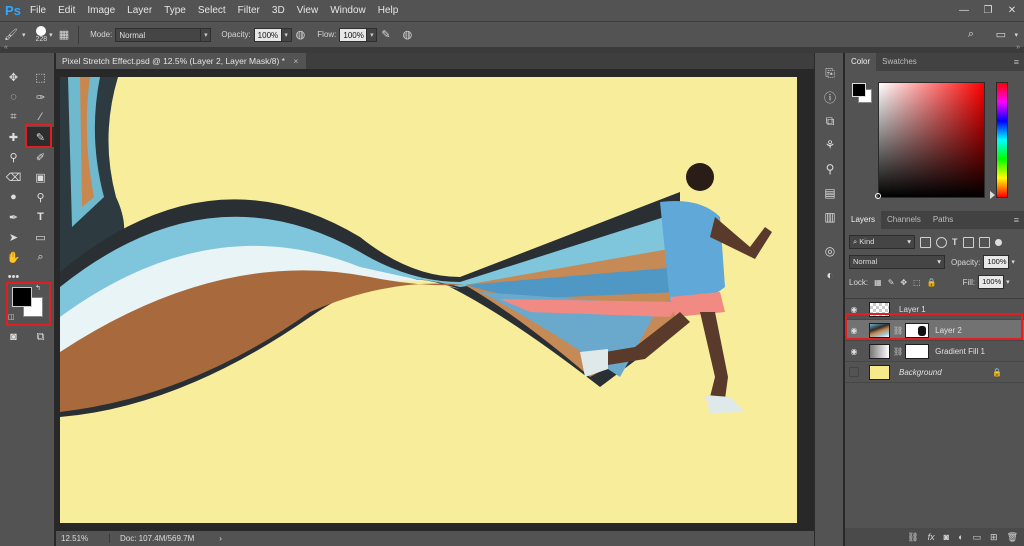 Image resolution: width=1024 pixels, height=546 pixels. I want to click on layer-opacity-field: 100%, so click(996, 262).